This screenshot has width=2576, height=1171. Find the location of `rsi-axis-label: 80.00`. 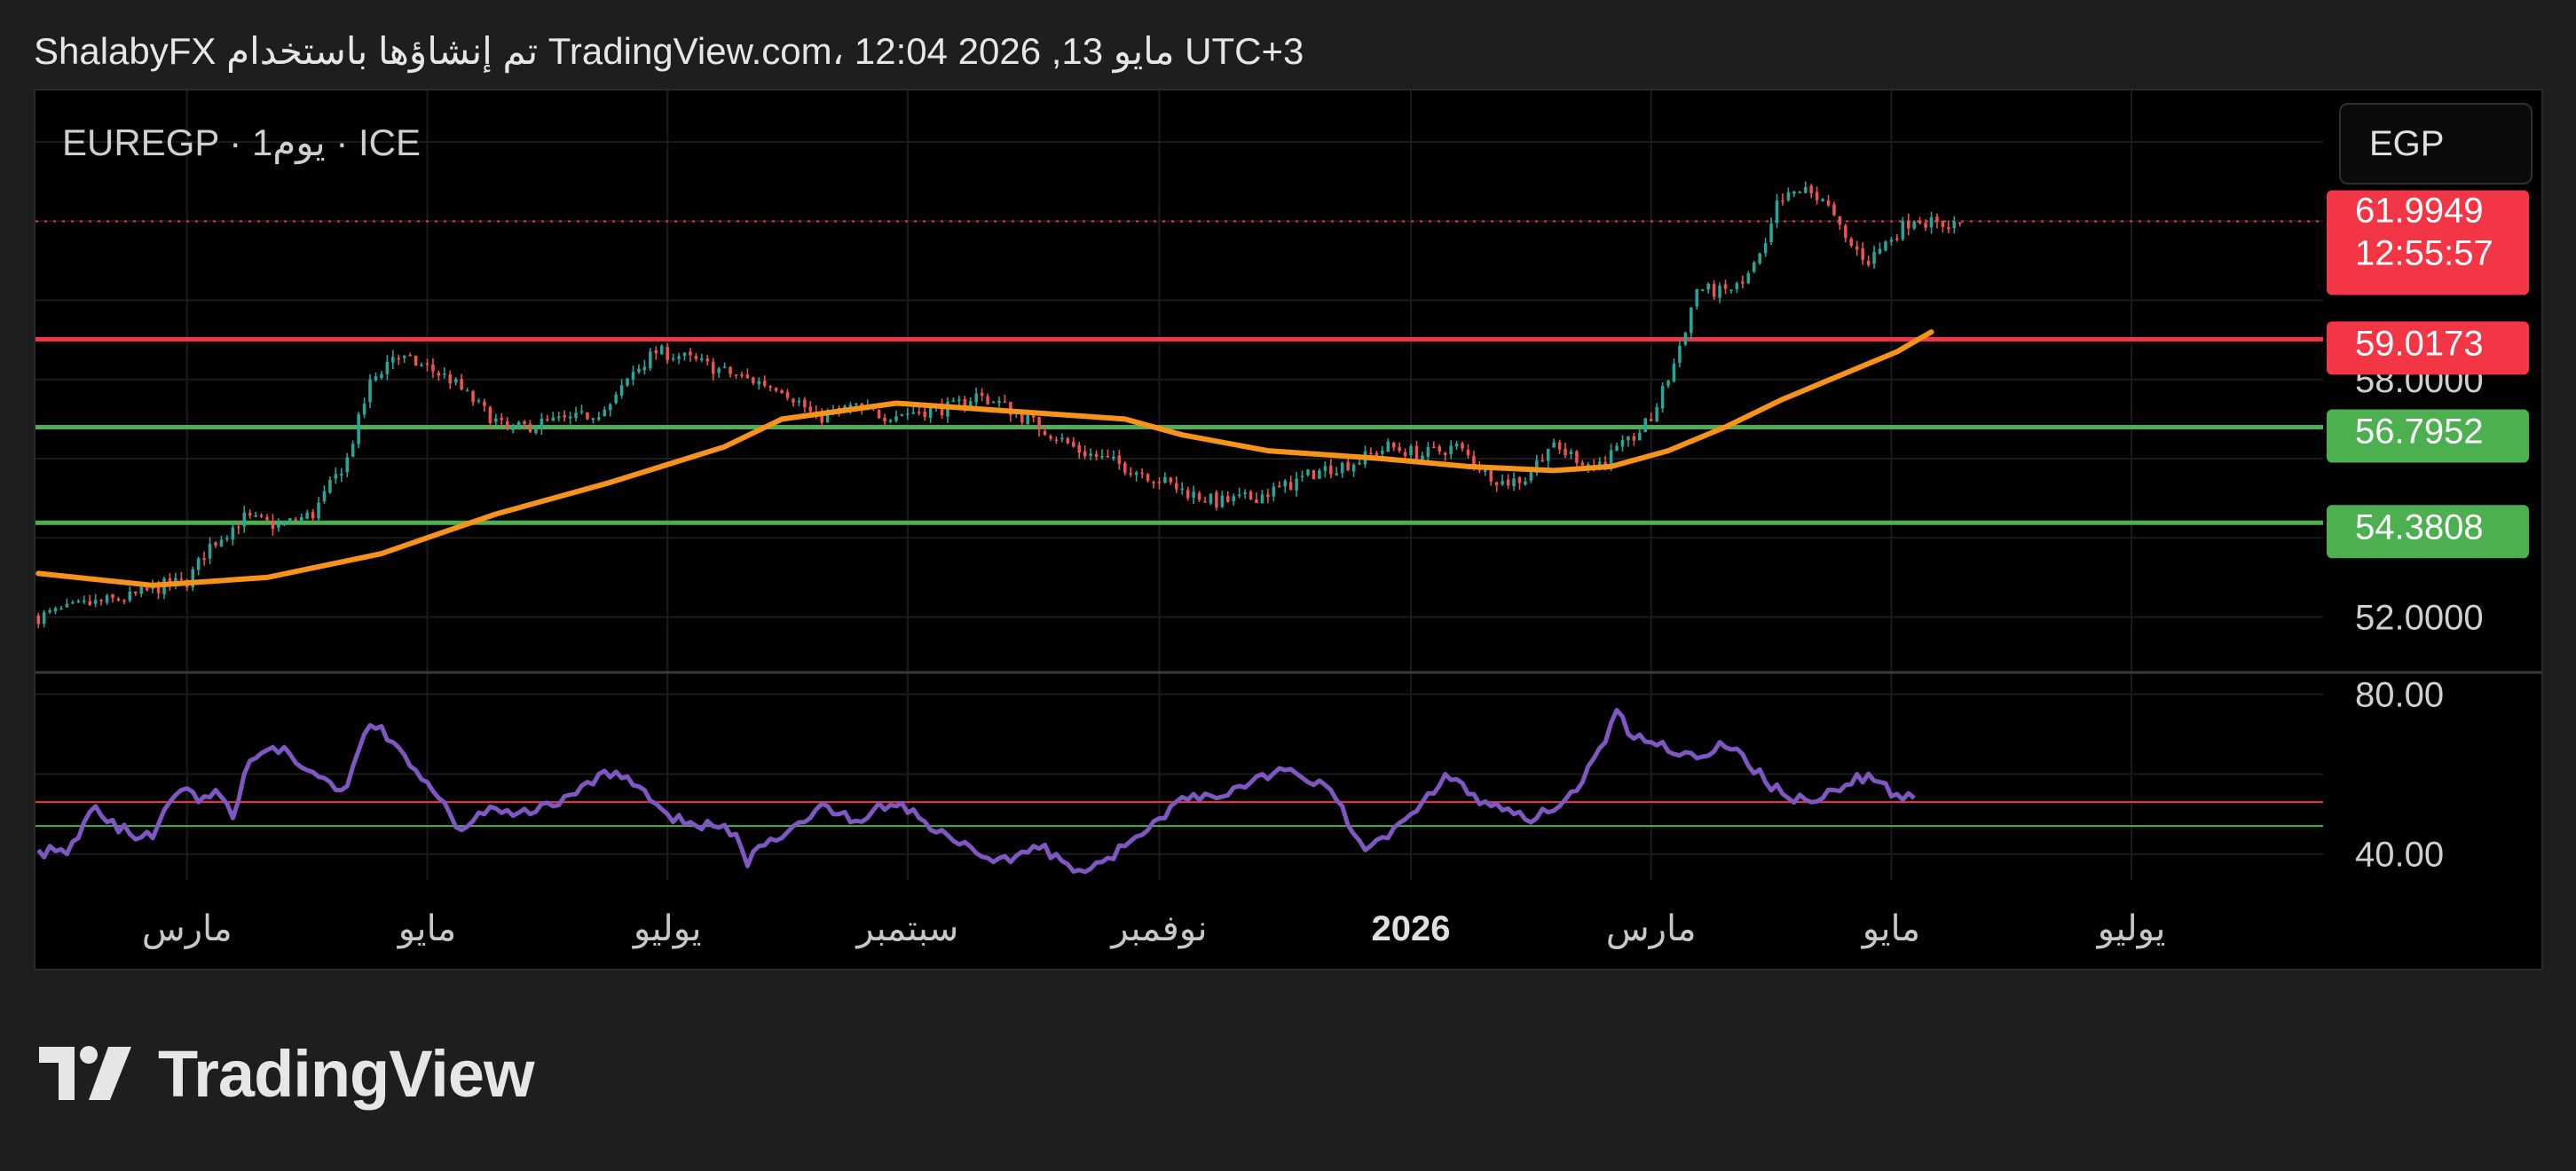

rsi-axis-label: 80.00 is located at coordinates (2400, 695).